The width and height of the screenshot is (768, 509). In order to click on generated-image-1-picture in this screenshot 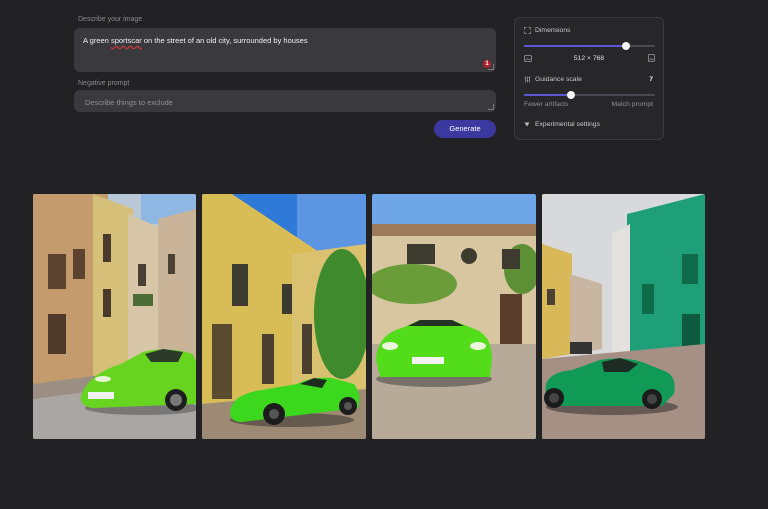, I will do `click(114, 316)`.